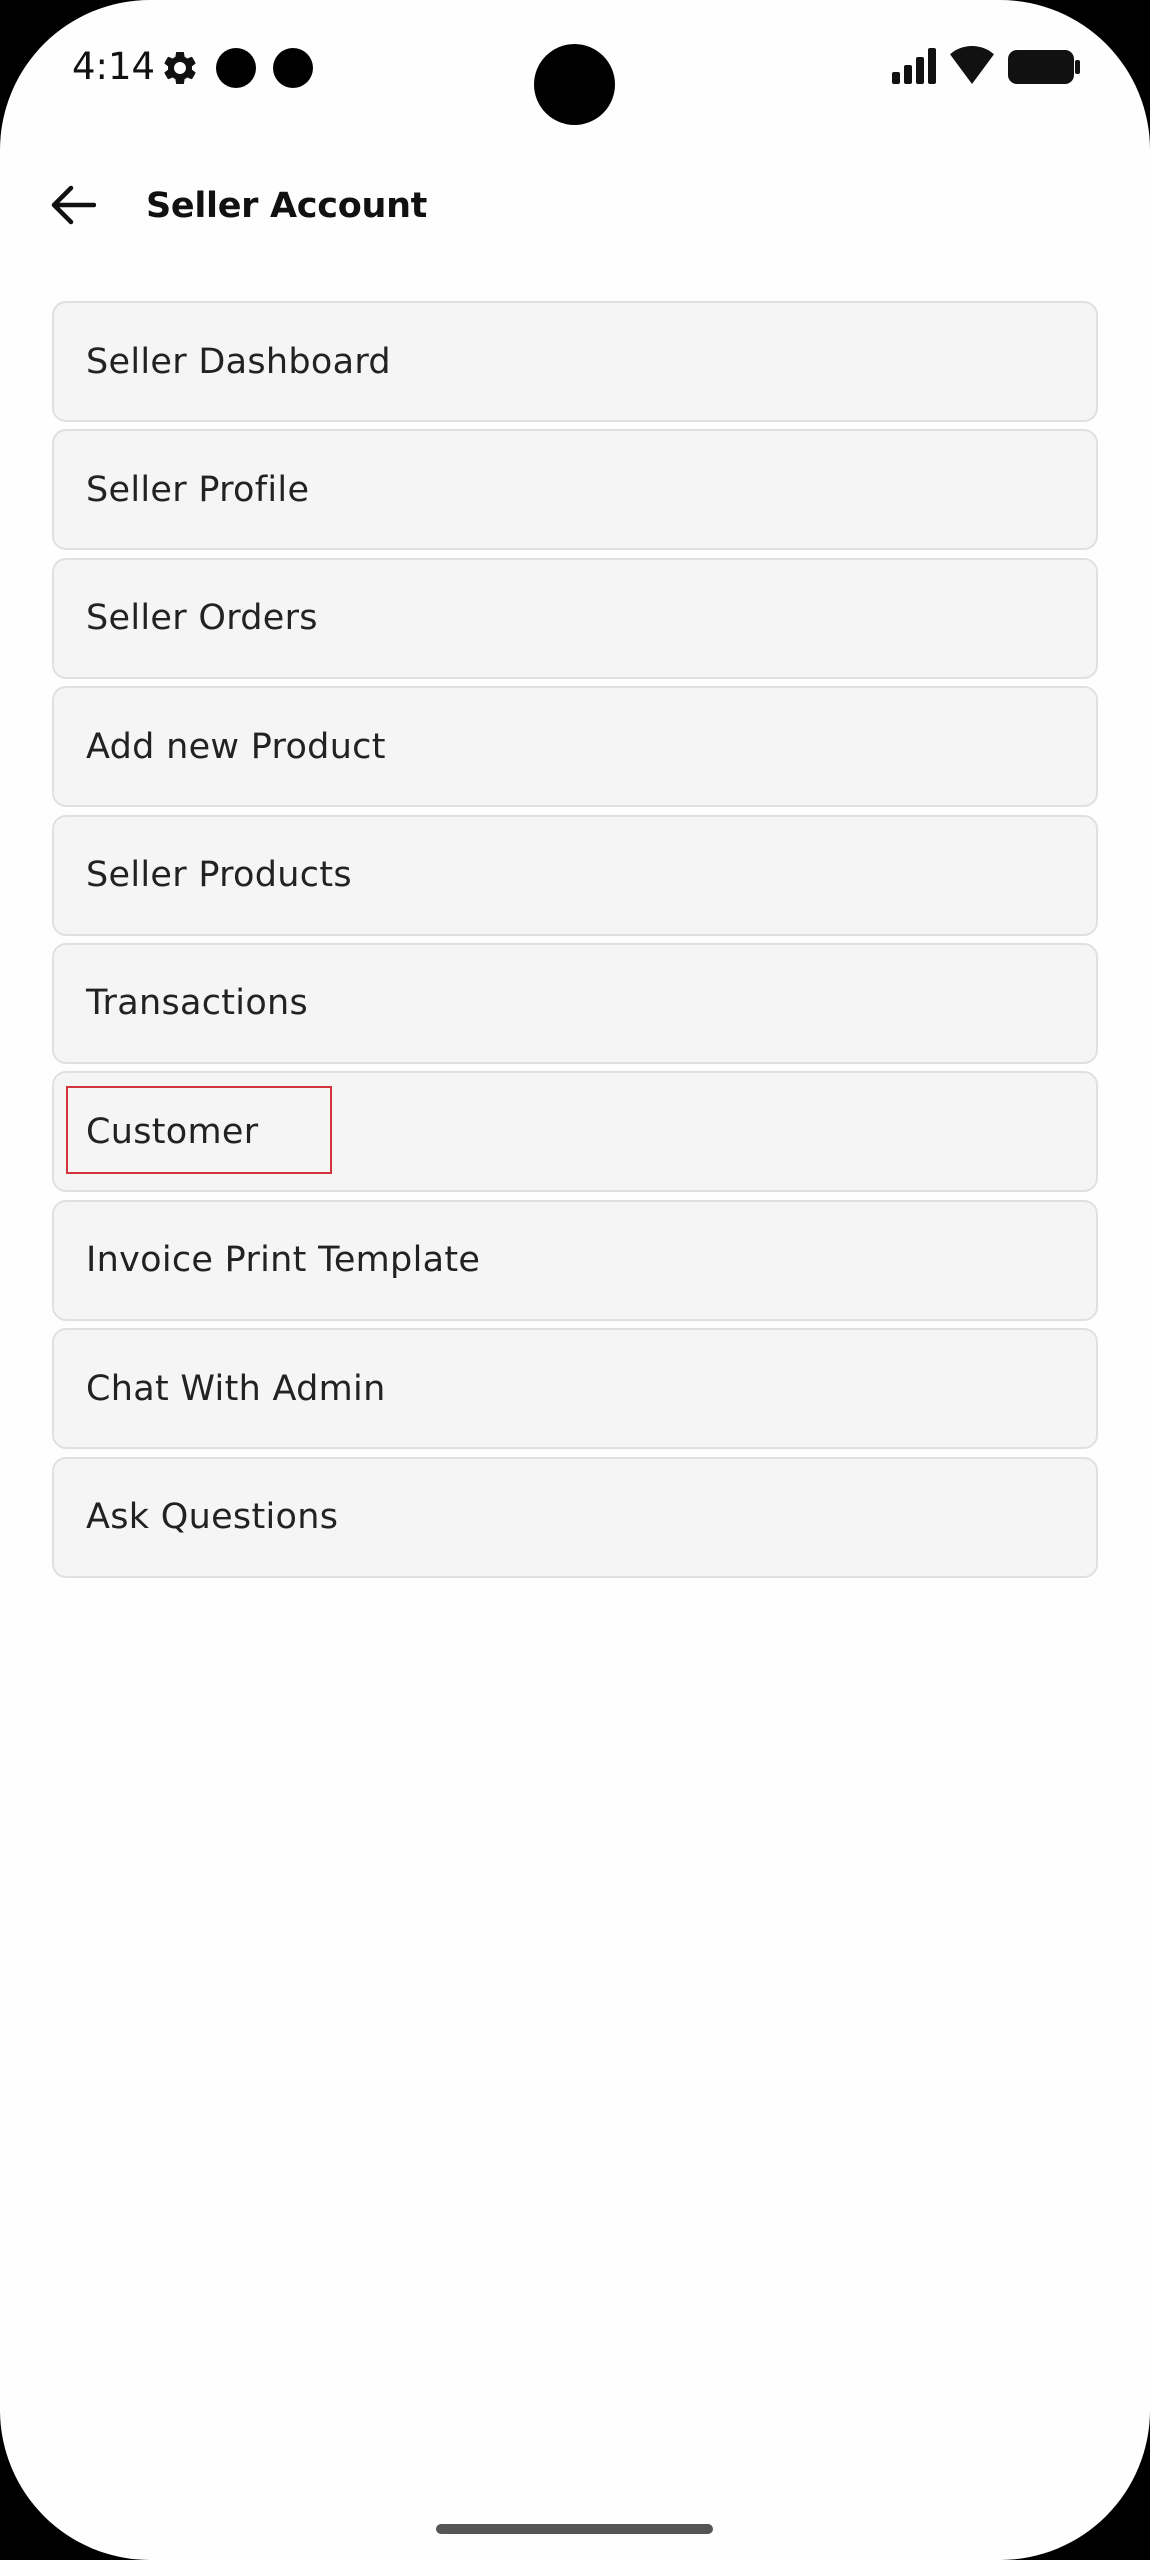 This screenshot has height=2560, width=1150. What do you see at coordinates (212, 1517) in the screenshot?
I see `menu-item-label: Ask Questions` at bounding box center [212, 1517].